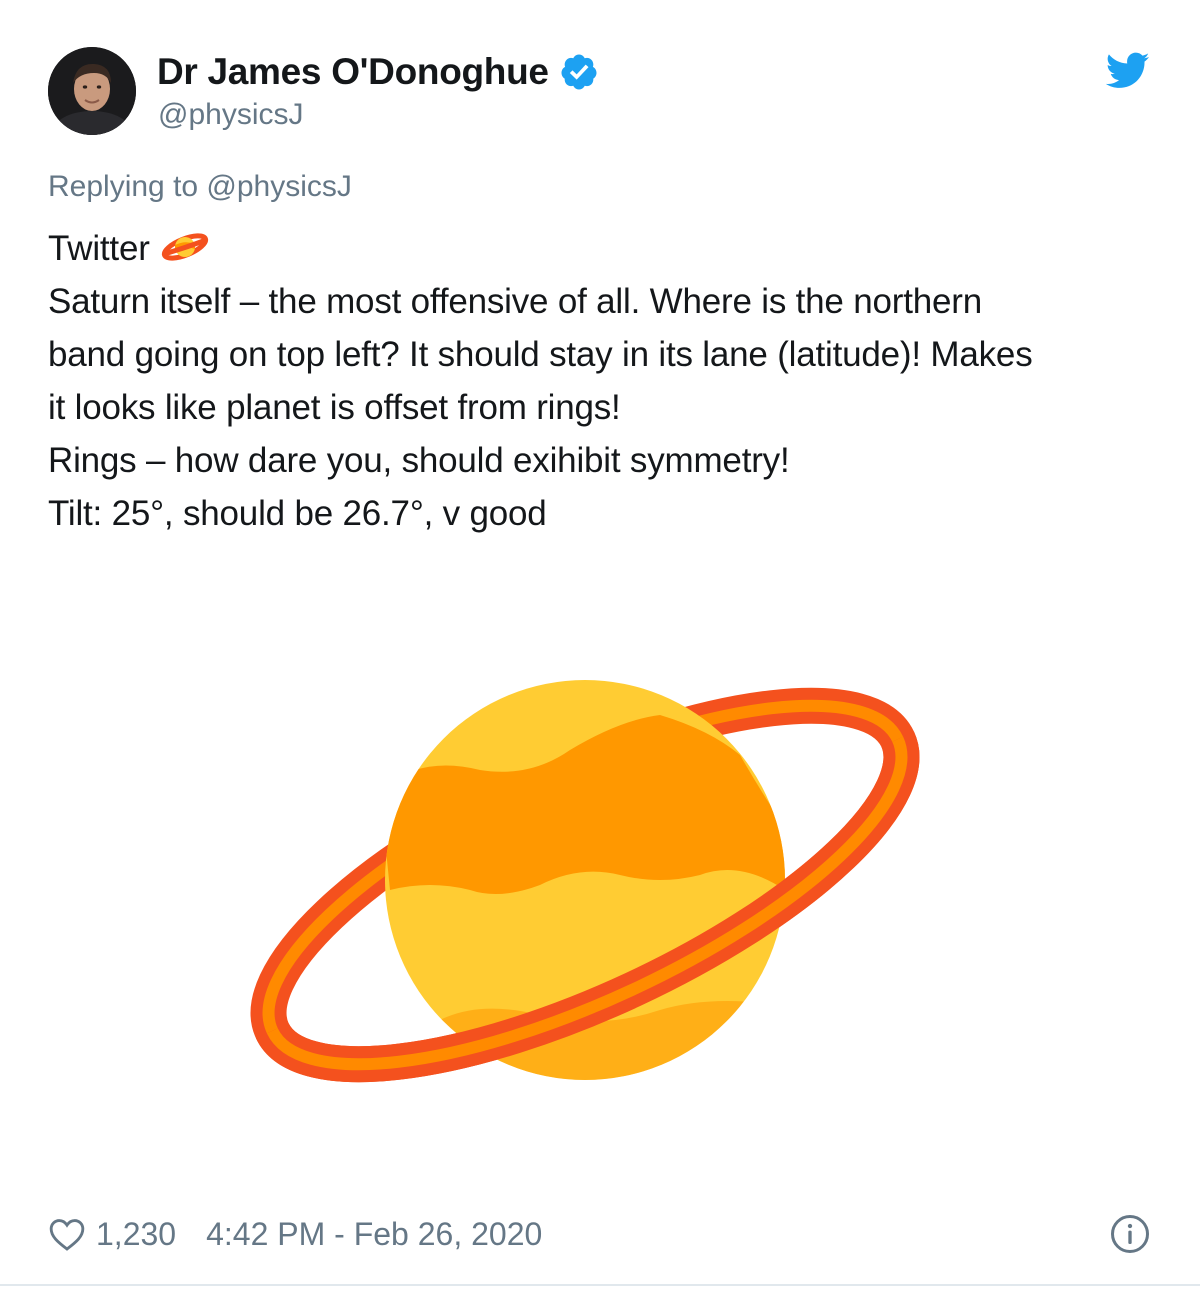 The image size is (1200, 1292). What do you see at coordinates (600, 1285) in the screenshot?
I see `card-divider` at bounding box center [600, 1285].